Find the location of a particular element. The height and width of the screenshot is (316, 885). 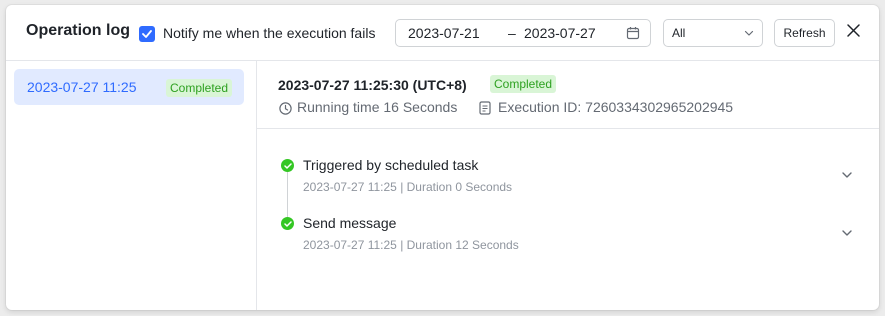

check-icon is located at coordinates (147, 34).